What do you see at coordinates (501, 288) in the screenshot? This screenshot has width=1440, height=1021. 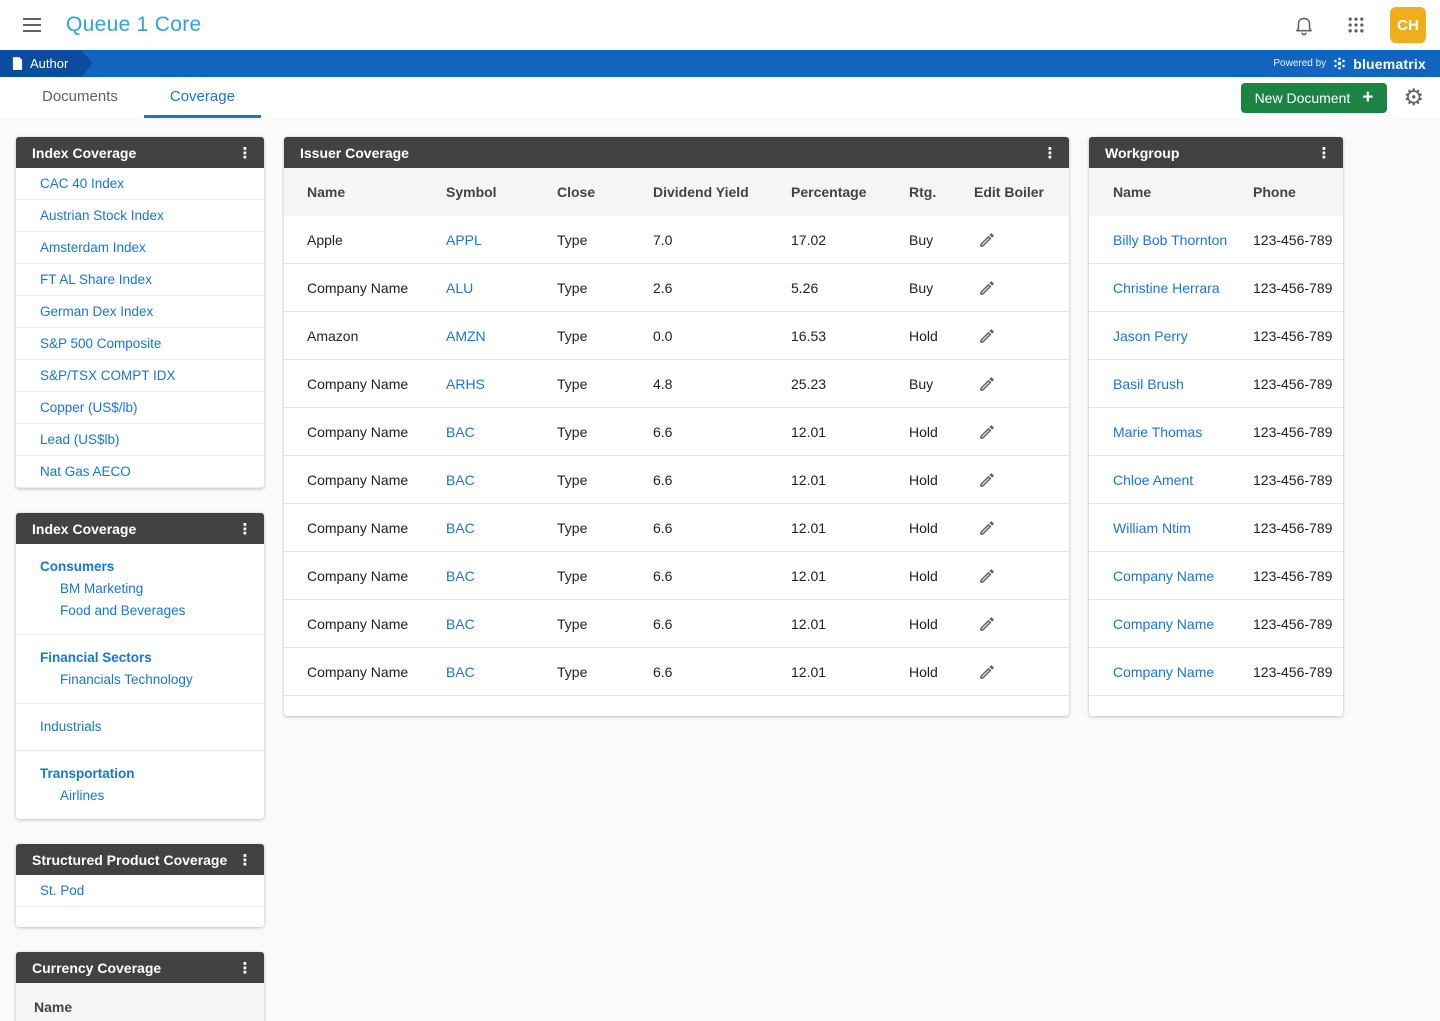 I see `issuer-symbol-link: ALU` at bounding box center [501, 288].